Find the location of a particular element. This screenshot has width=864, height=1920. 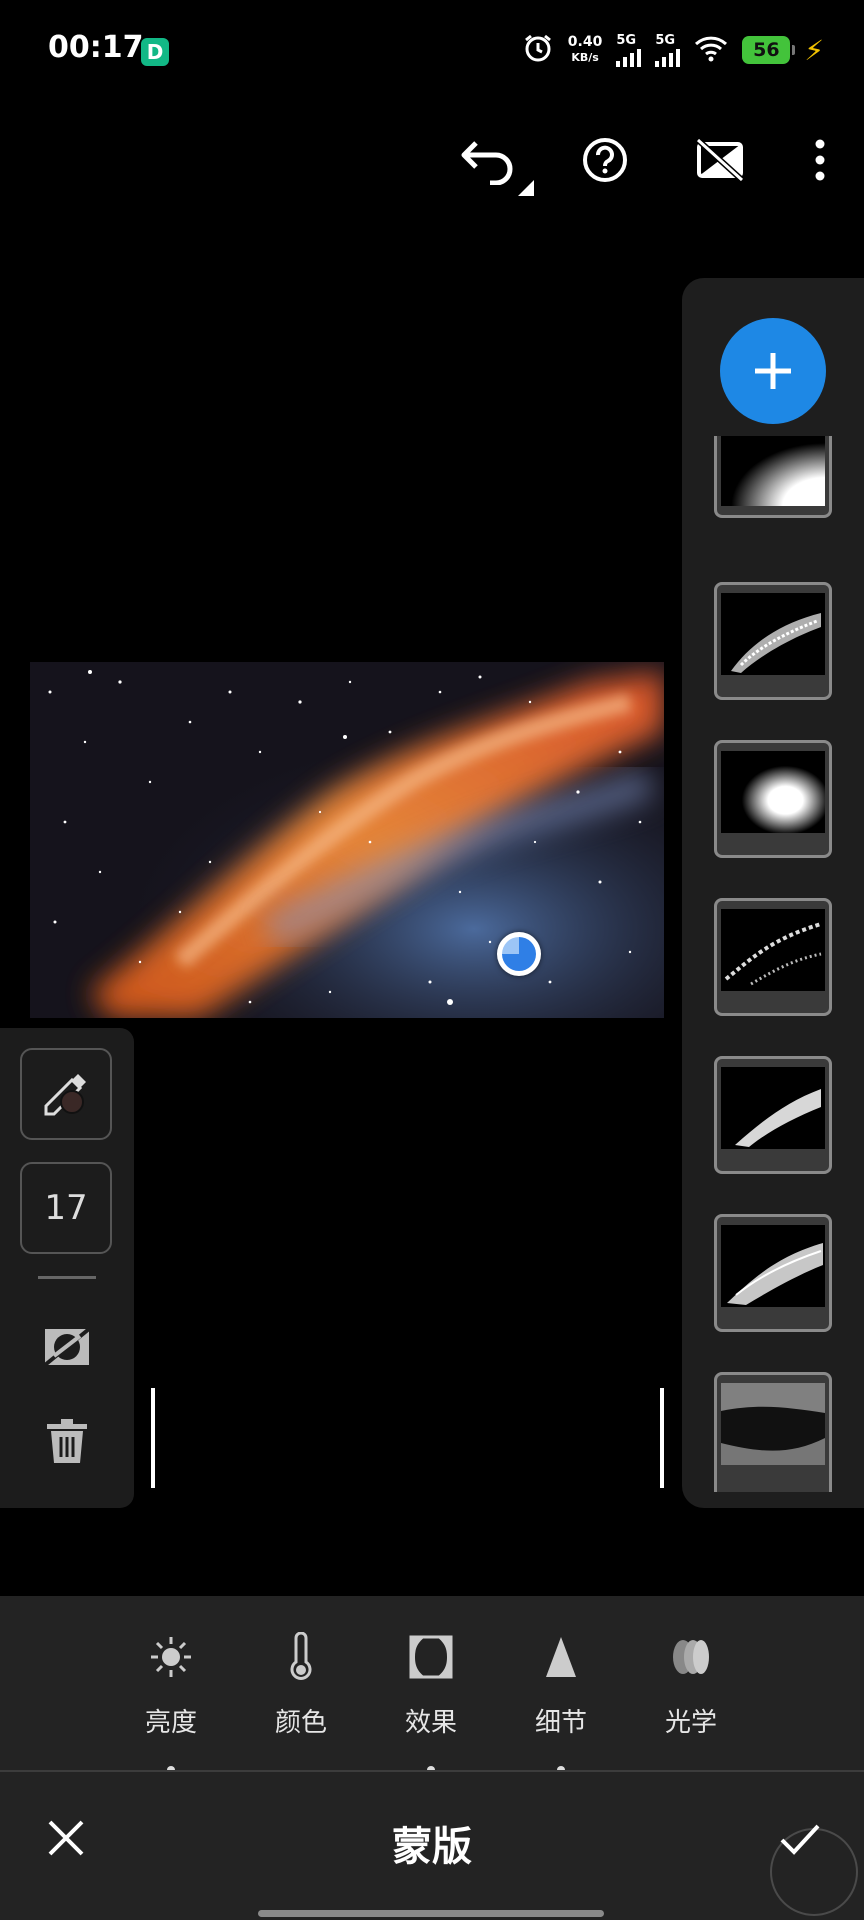

lens-icon is located at coordinates (691, 1657).